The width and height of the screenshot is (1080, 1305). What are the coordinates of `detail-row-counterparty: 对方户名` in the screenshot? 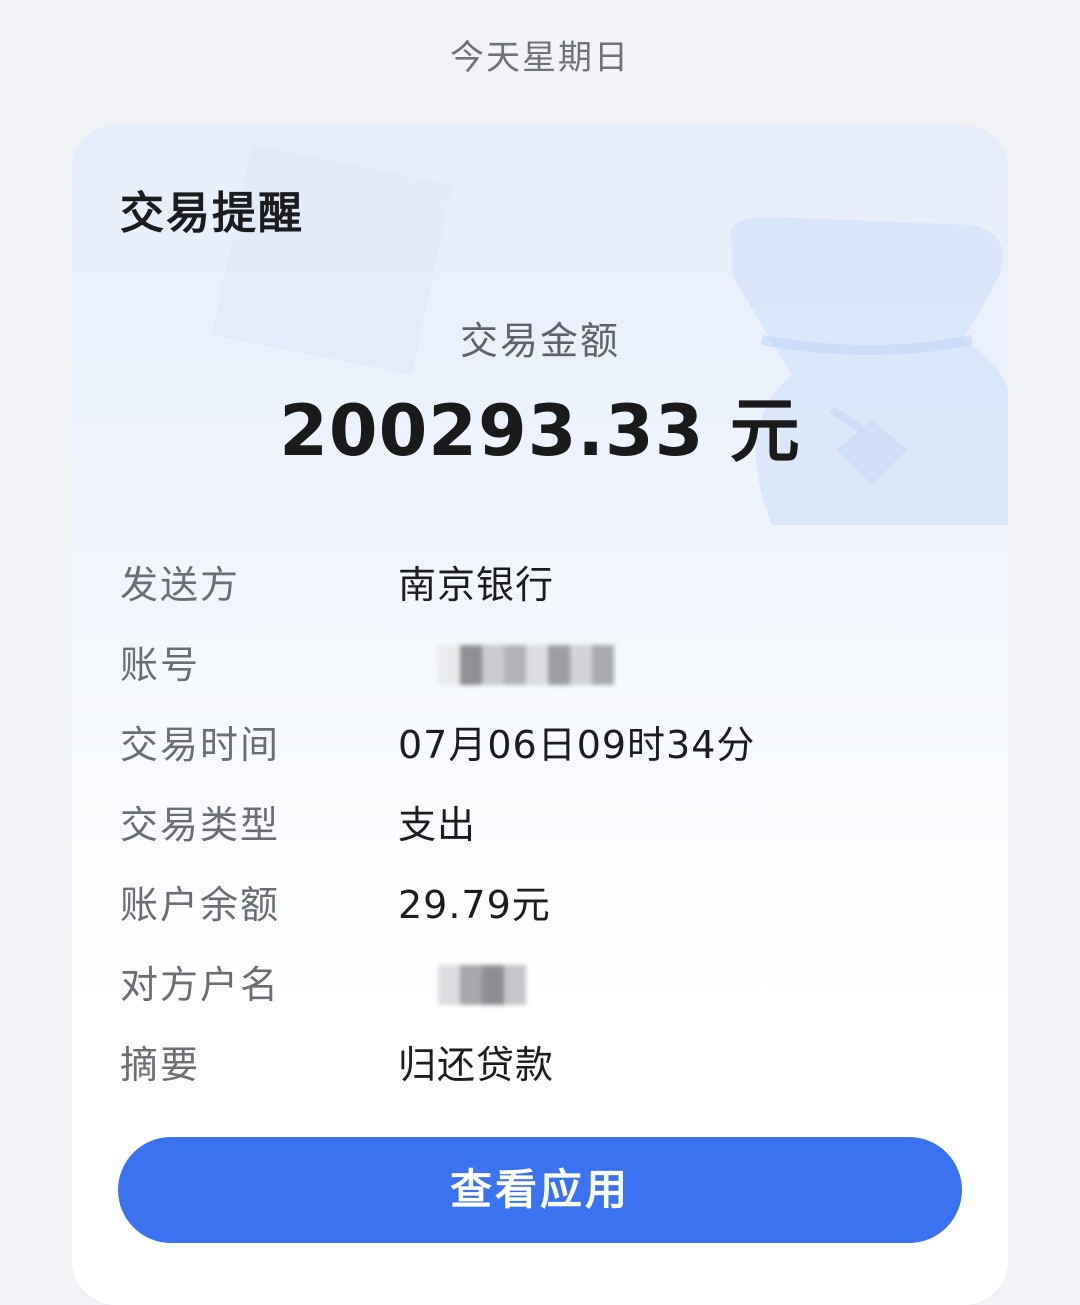 It's located at (540, 985).